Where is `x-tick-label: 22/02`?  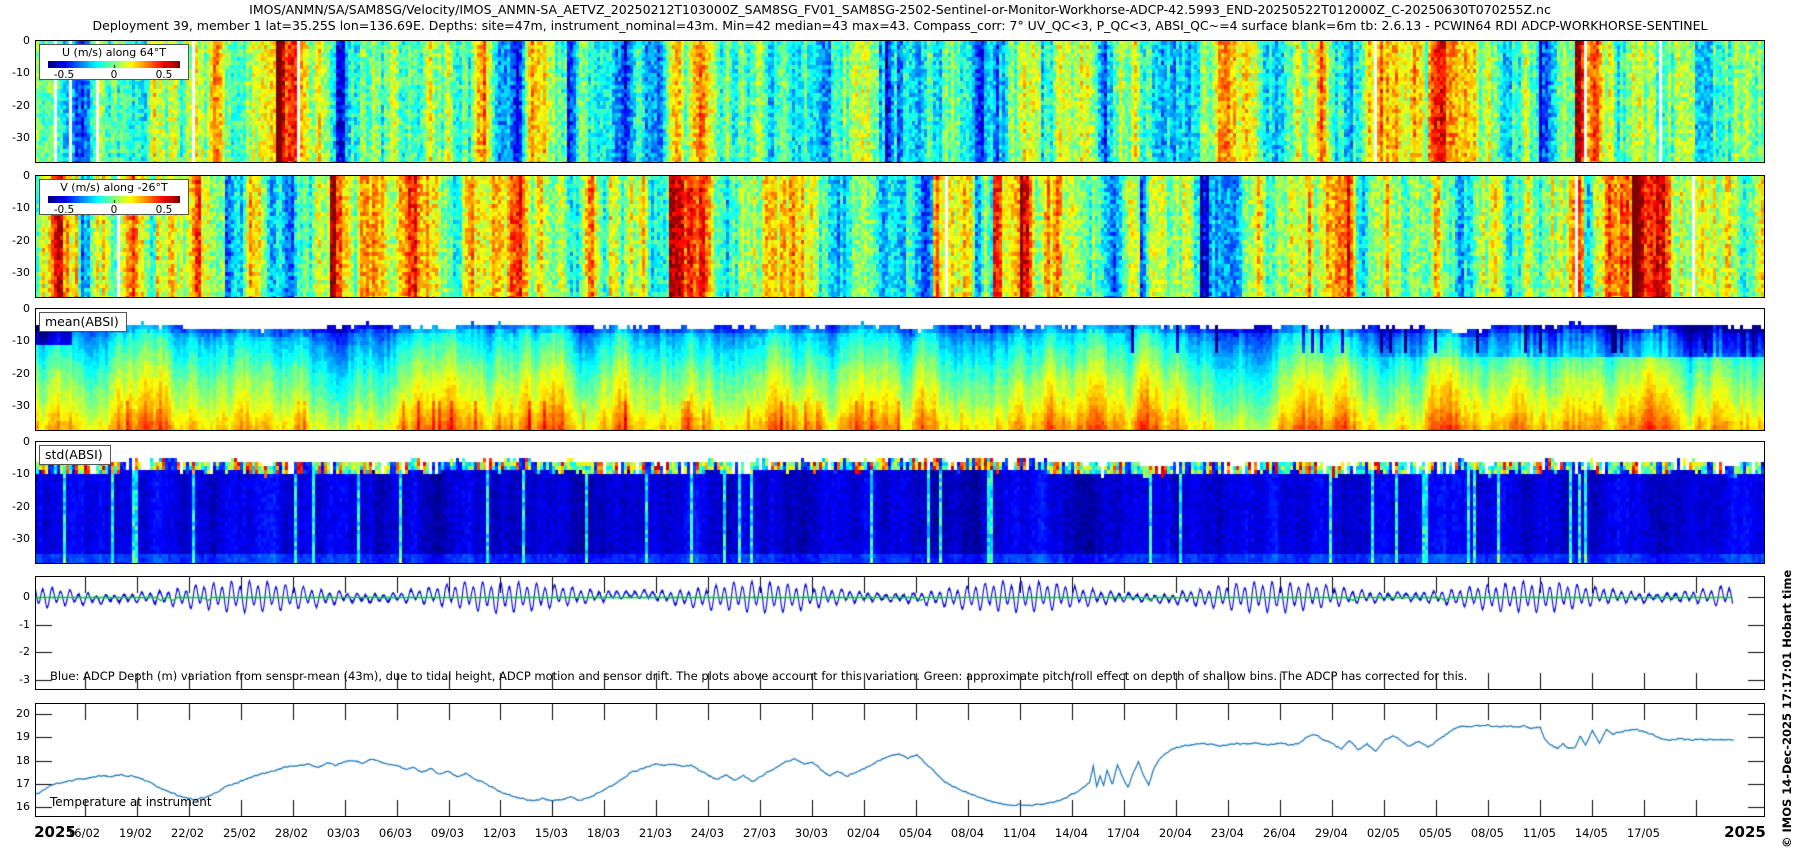
x-tick-label: 22/02 is located at coordinates (187, 833).